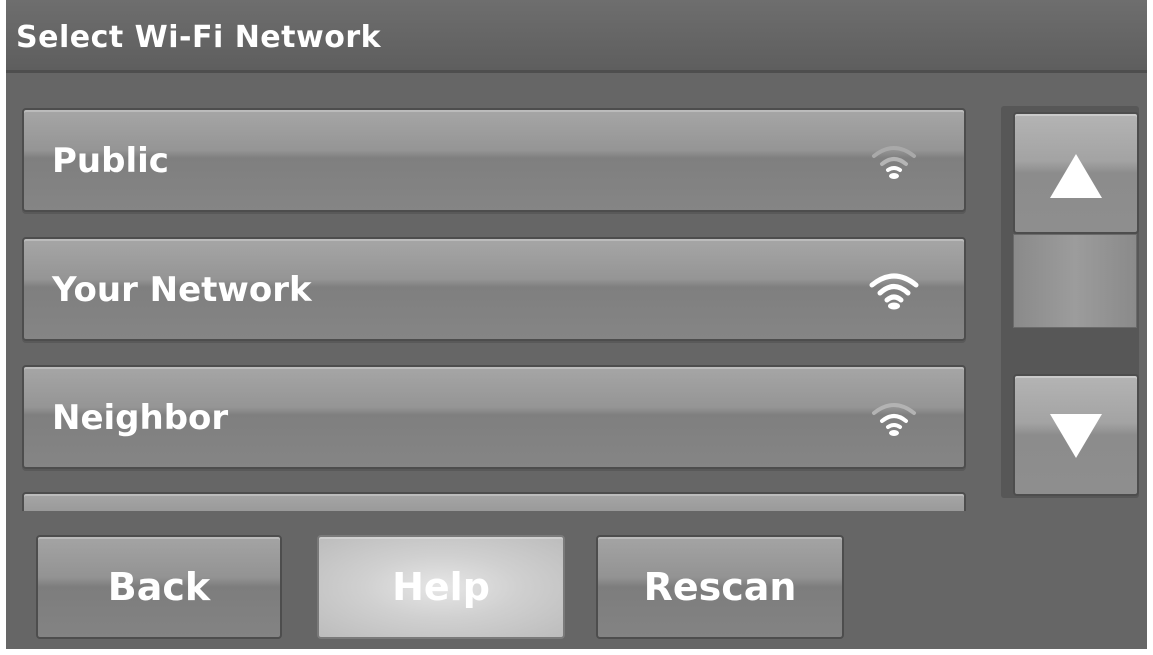 The height and width of the screenshot is (655, 1153). I want to click on page-title: Select Wi-Fi Network, so click(199, 37).